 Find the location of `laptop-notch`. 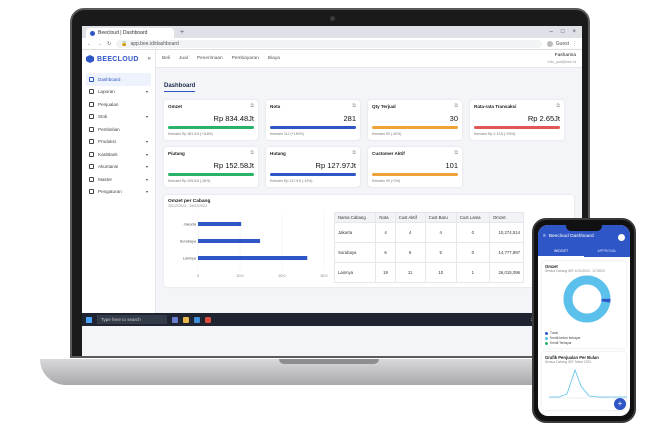

laptop-notch is located at coordinates (329, 361).